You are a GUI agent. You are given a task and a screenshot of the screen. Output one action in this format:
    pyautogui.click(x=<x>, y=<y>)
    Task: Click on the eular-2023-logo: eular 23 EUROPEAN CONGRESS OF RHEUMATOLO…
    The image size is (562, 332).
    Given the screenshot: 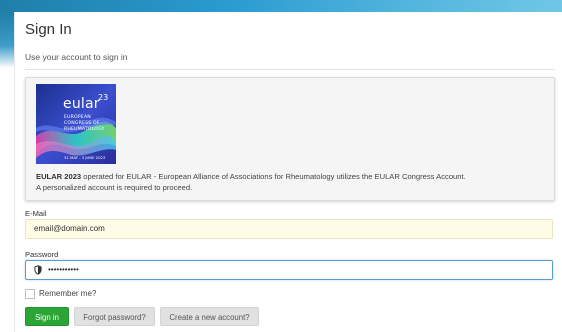 What is the action you would take?
    pyautogui.click(x=76, y=124)
    